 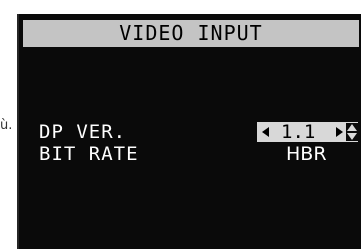 I want to click on up-down-arrows-icon, so click(x=352, y=132).